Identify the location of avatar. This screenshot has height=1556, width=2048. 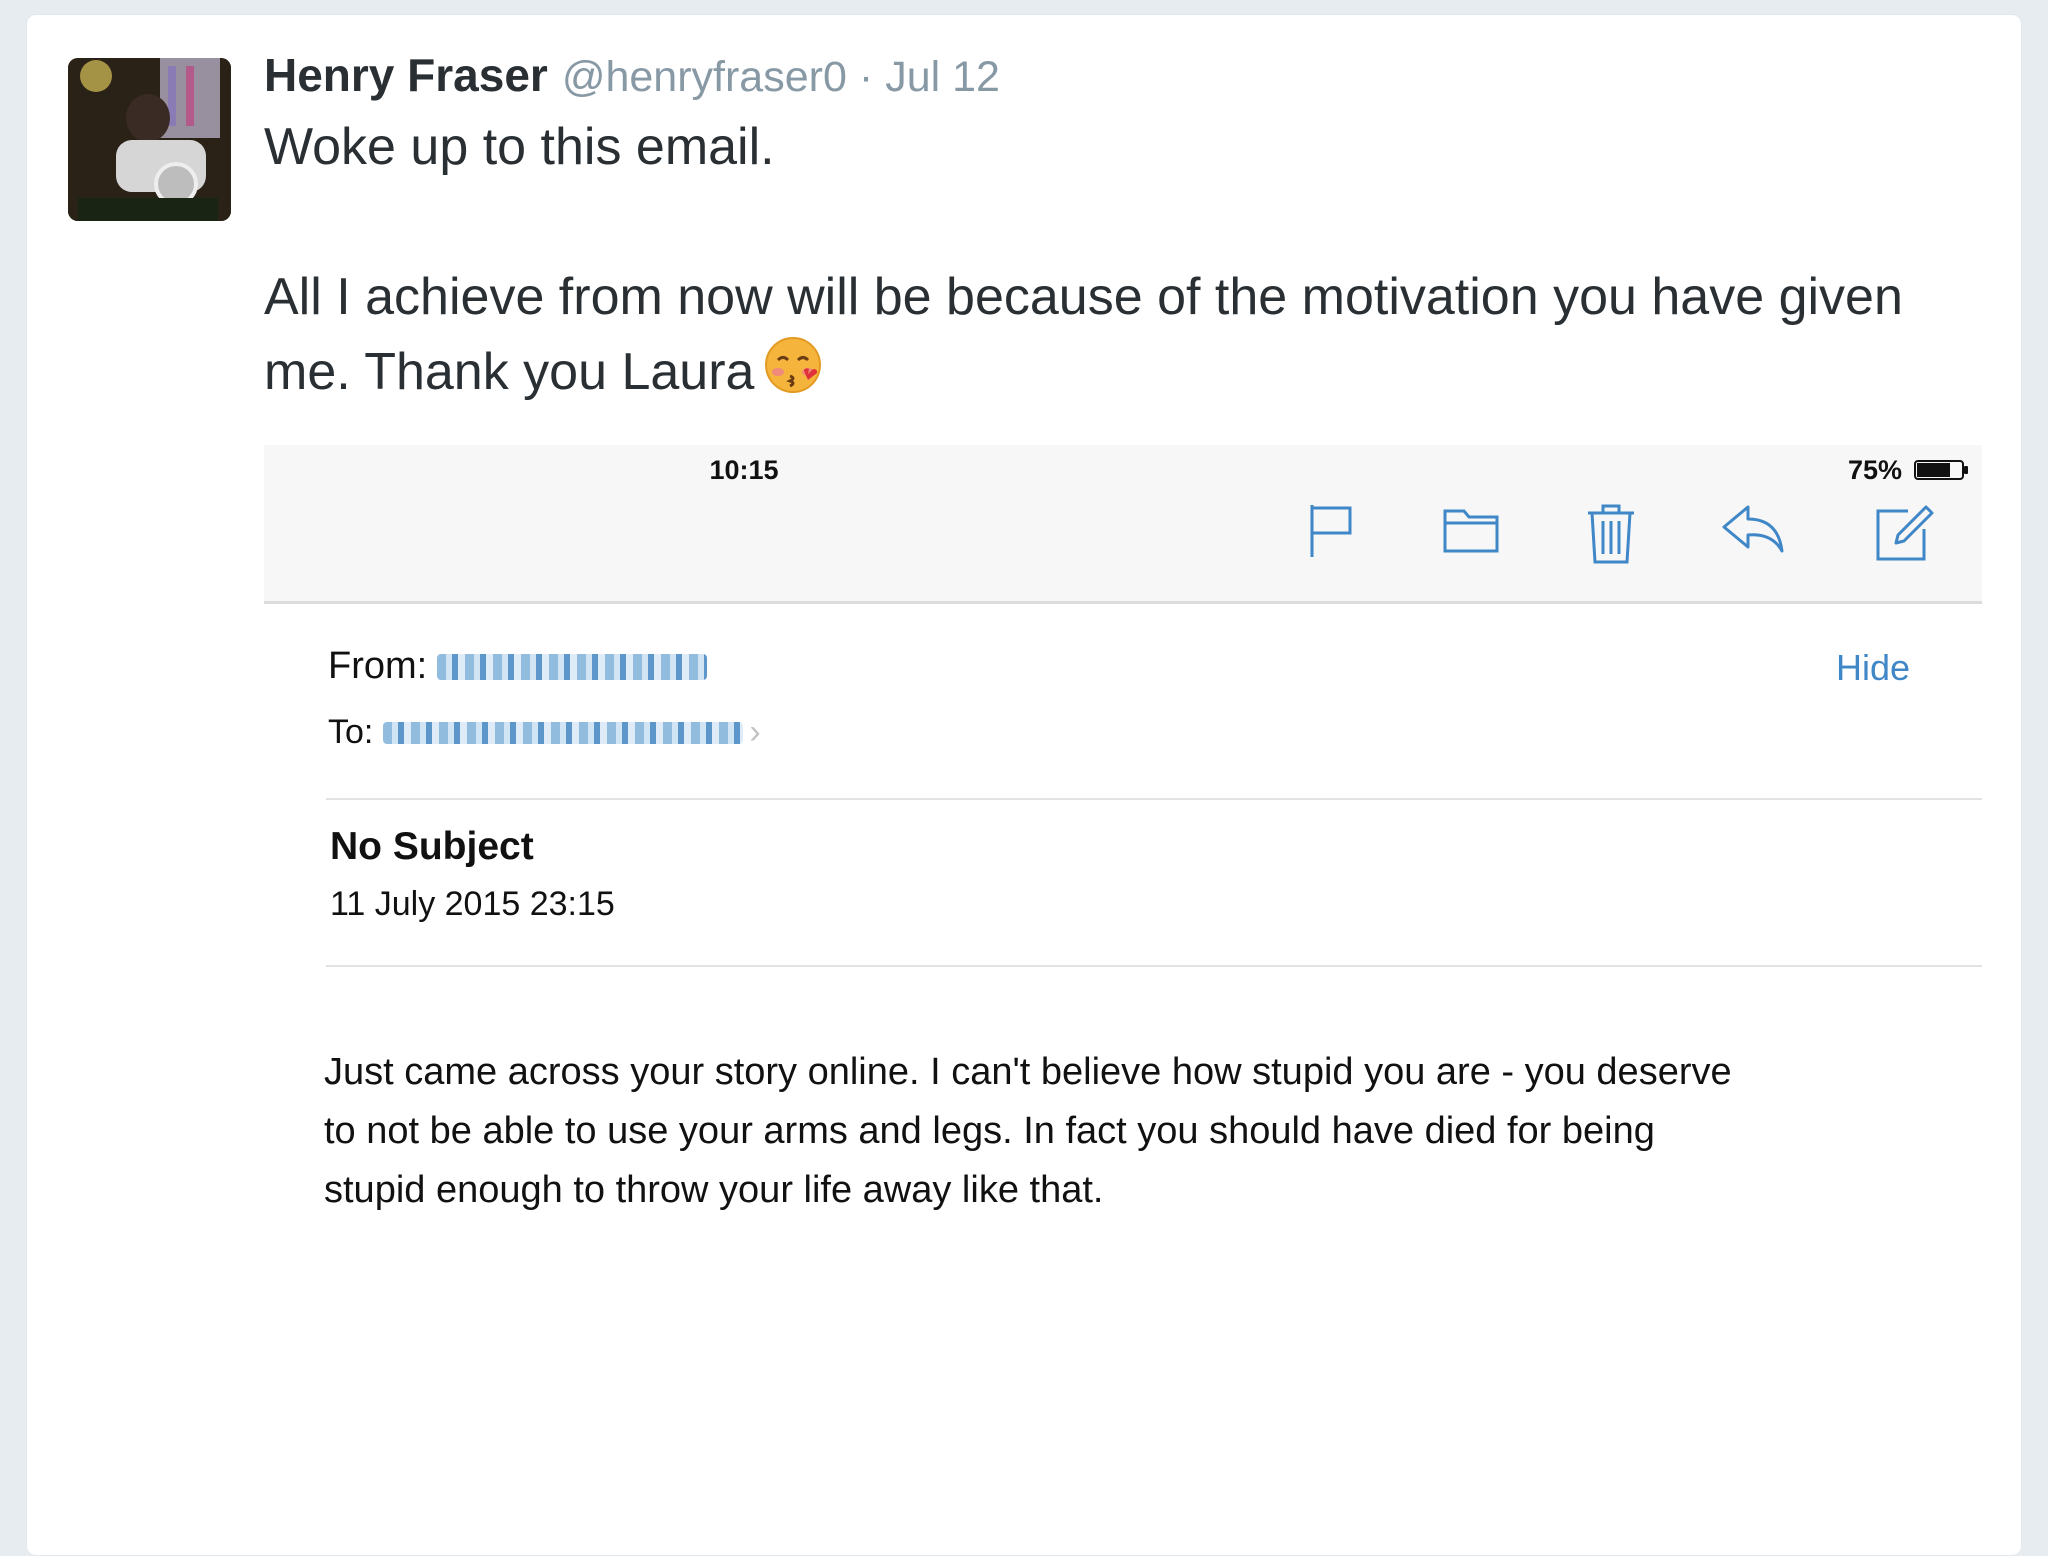
(149, 139).